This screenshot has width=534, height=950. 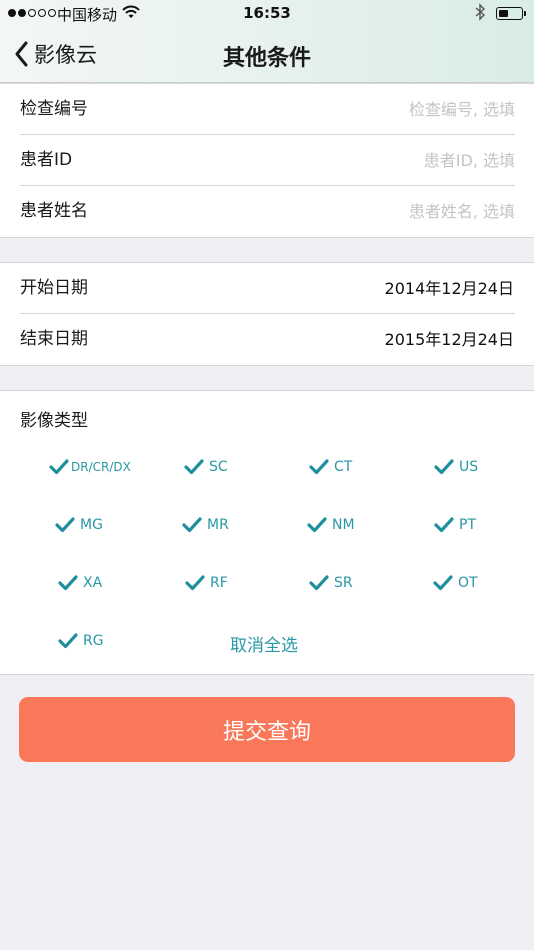 What do you see at coordinates (54, 421) in the screenshot?
I see `image-type-title: 影像类型` at bounding box center [54, 421].